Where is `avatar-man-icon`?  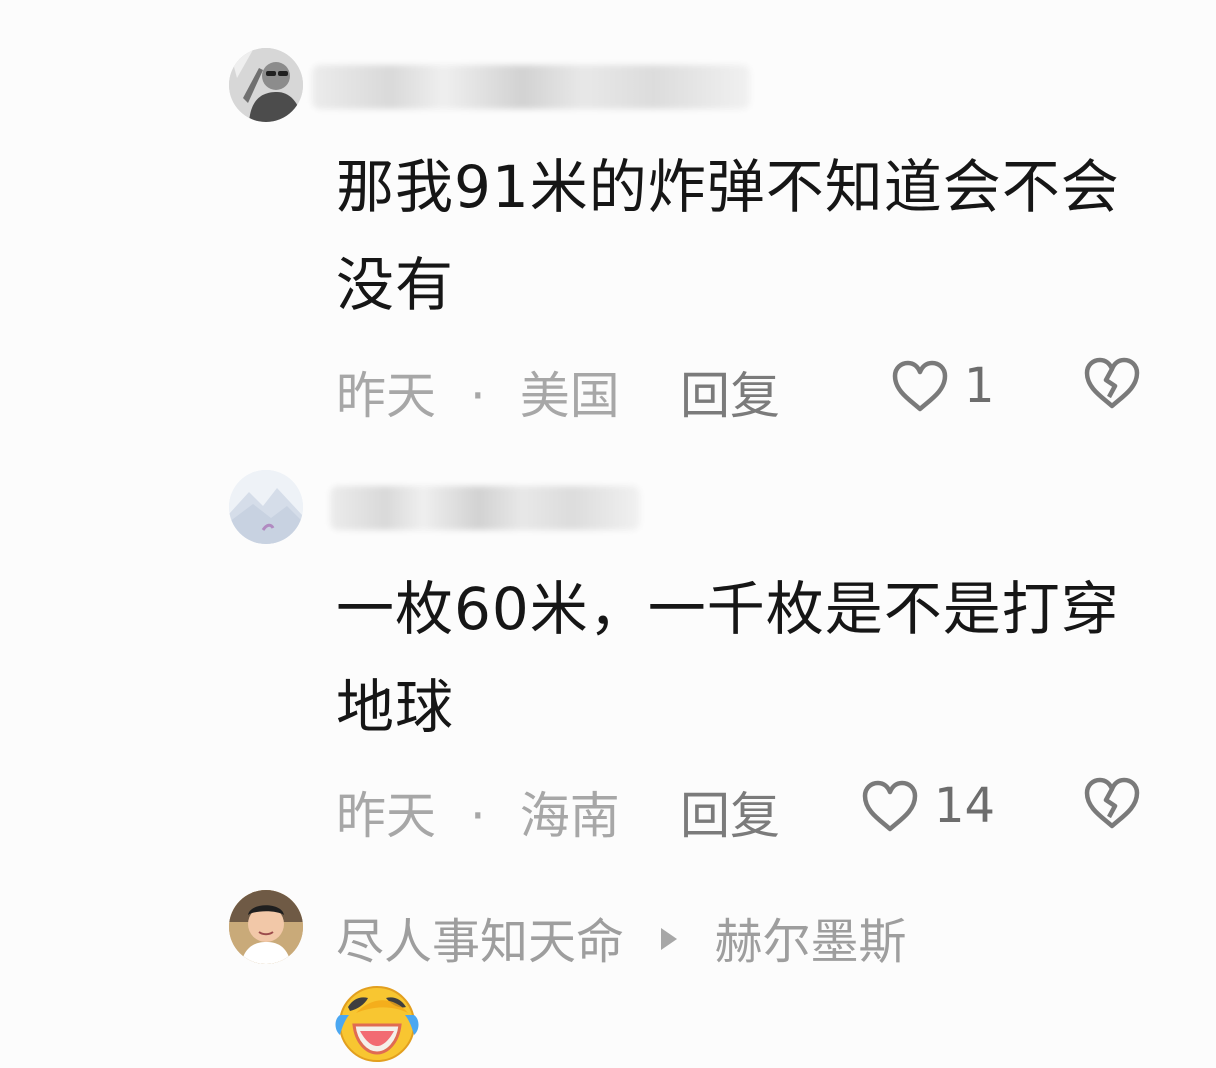 avatar-man-icon is located at coordinates (266, 927).